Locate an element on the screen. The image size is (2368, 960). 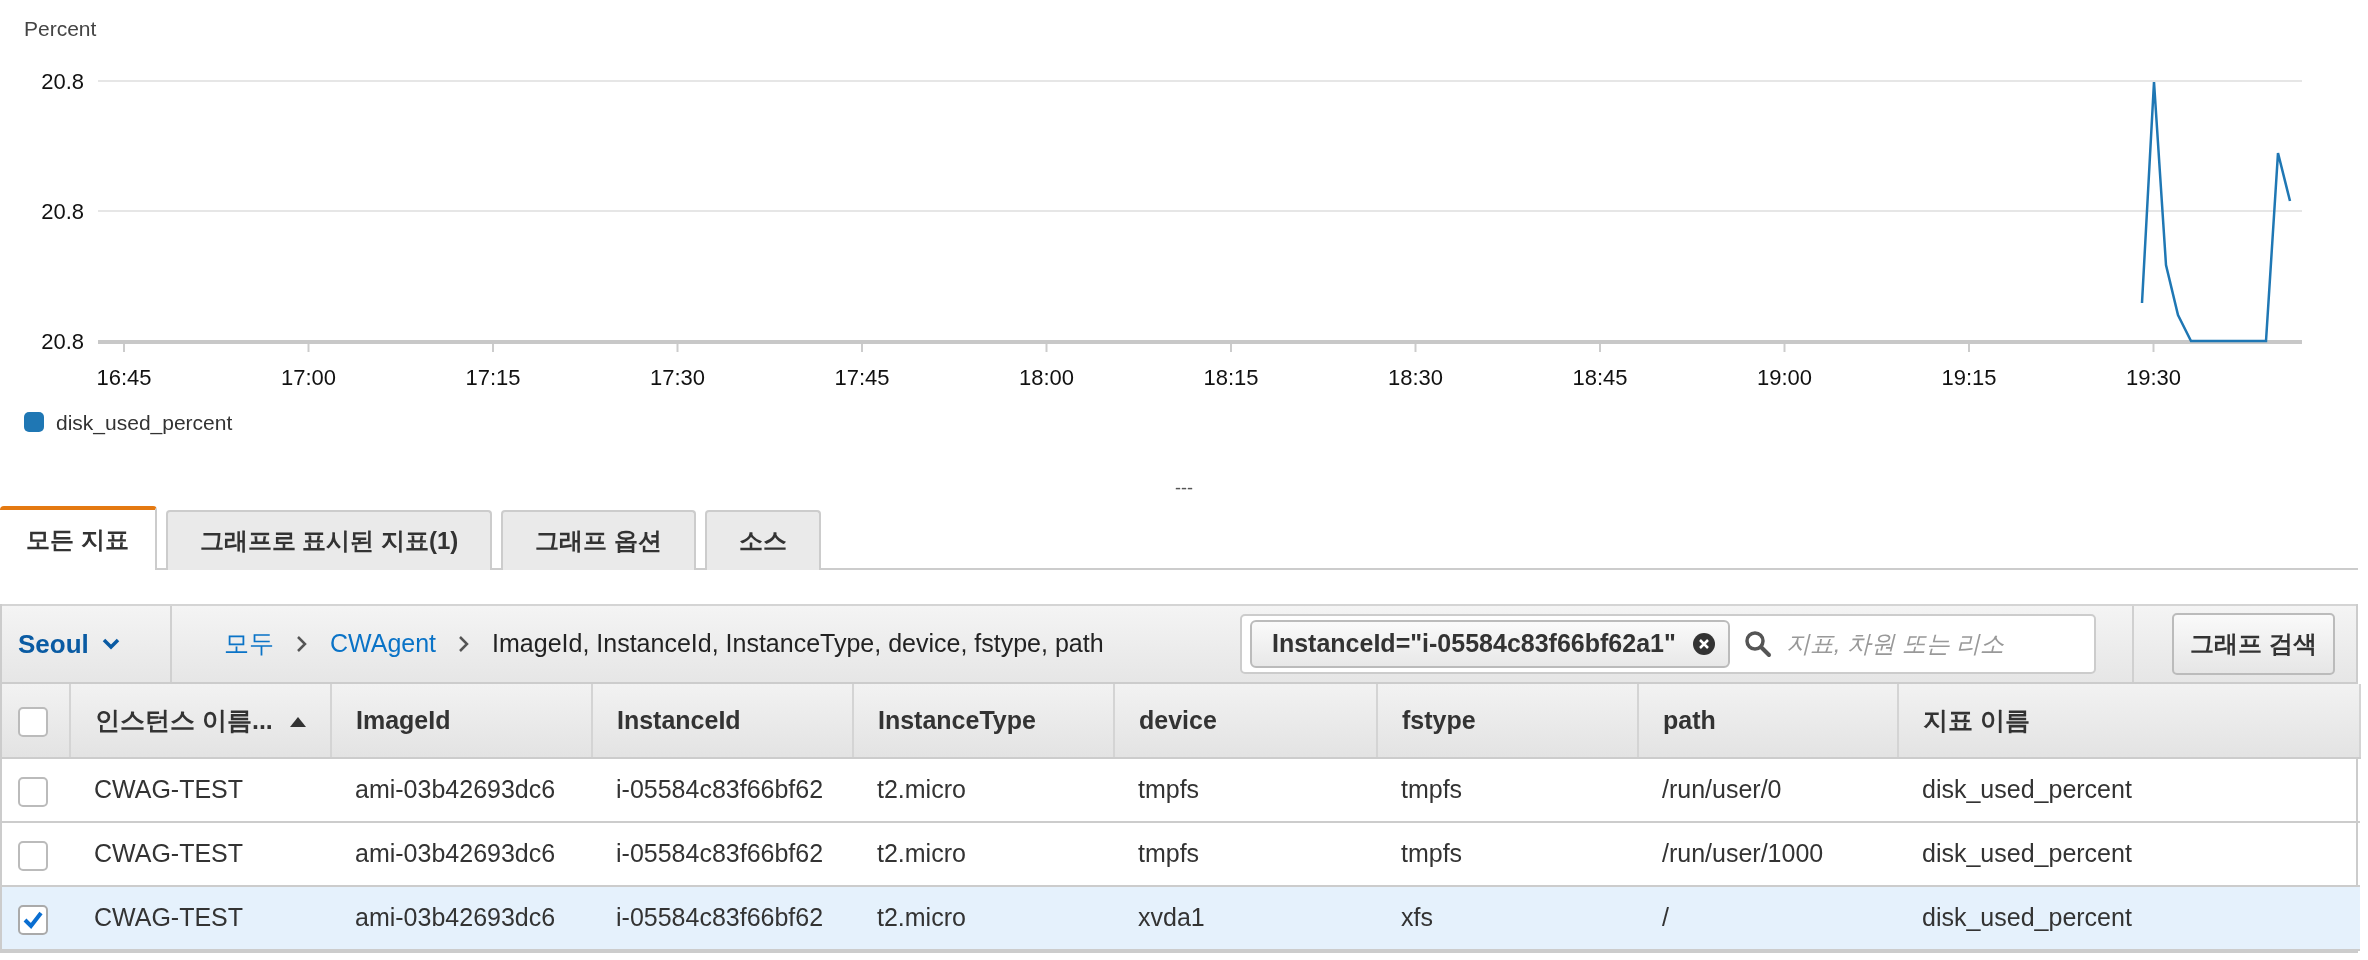
resize-handle: --- is located at coordinates (1184, 488).